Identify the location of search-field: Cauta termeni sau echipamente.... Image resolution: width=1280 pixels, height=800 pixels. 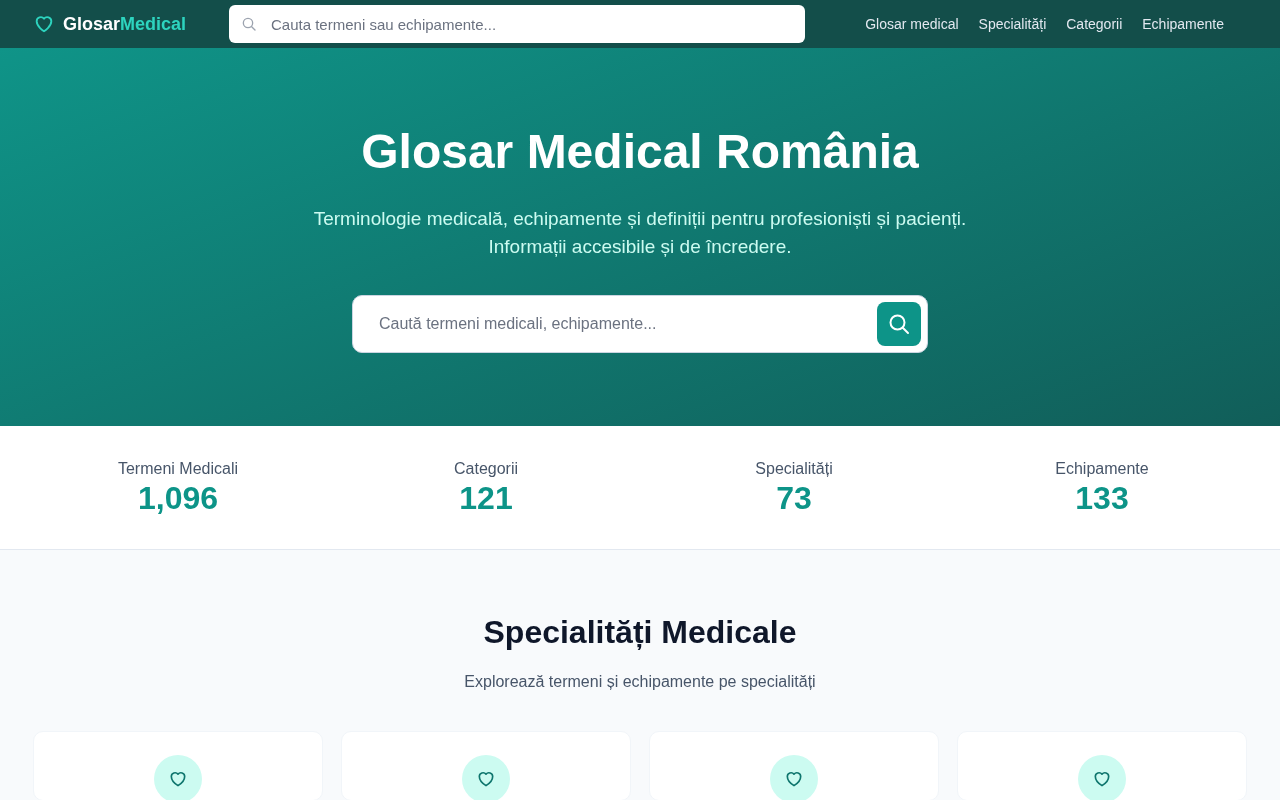
(517, 24).